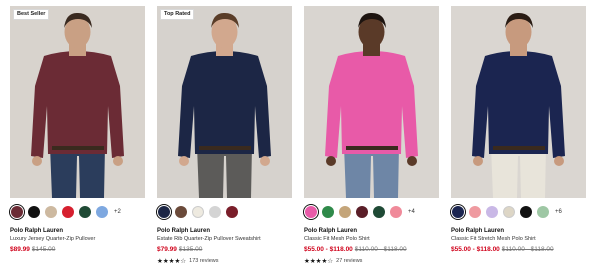  I want to click on product-rating: ★★★★☆ 173 reviews, so click(224, 261).